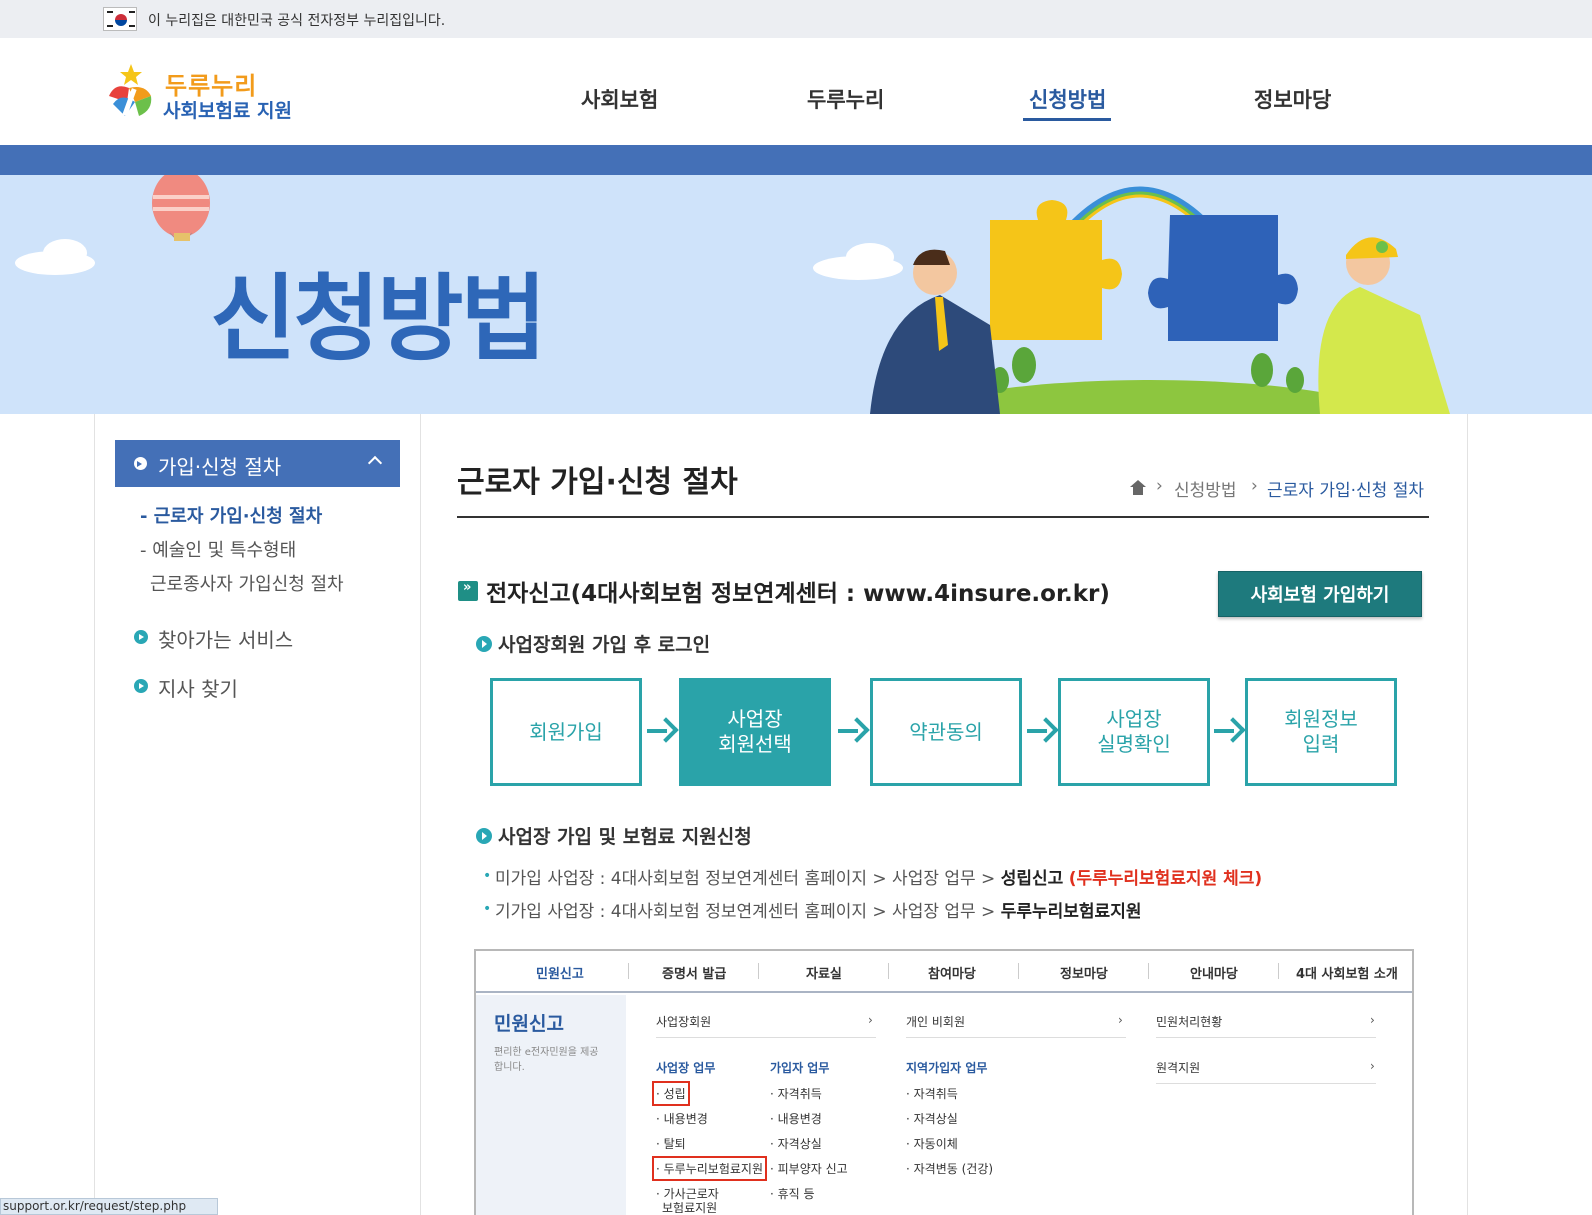 The height and width of the screenshot is (1215, 1592). Describe the element at coordinates (210, 90) in the screenshot. I see `site-logo: 두루누리 사회보험료 지원` at that location.